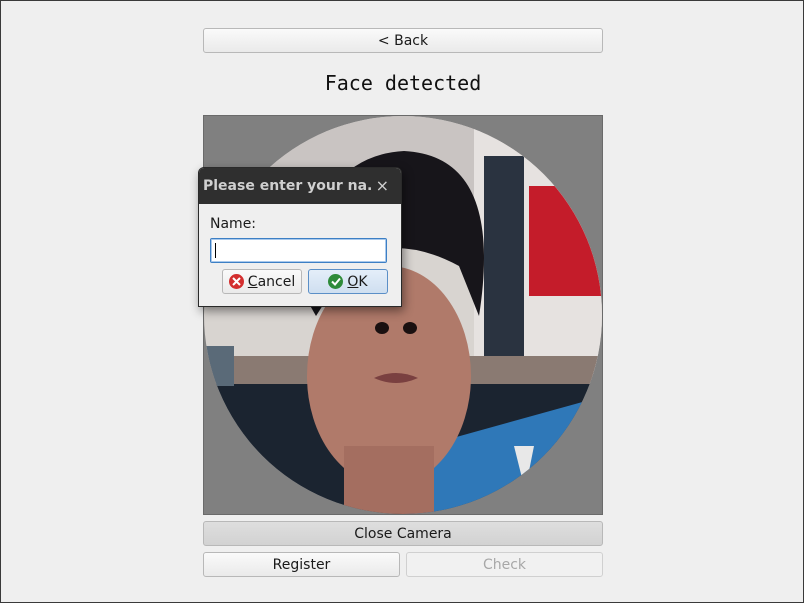 Image resolution: width=804 pixels, height=603 pixels. Describe the element at coordinates (403, 40) in the screenshot. I see `back-button: < Back` at that location.